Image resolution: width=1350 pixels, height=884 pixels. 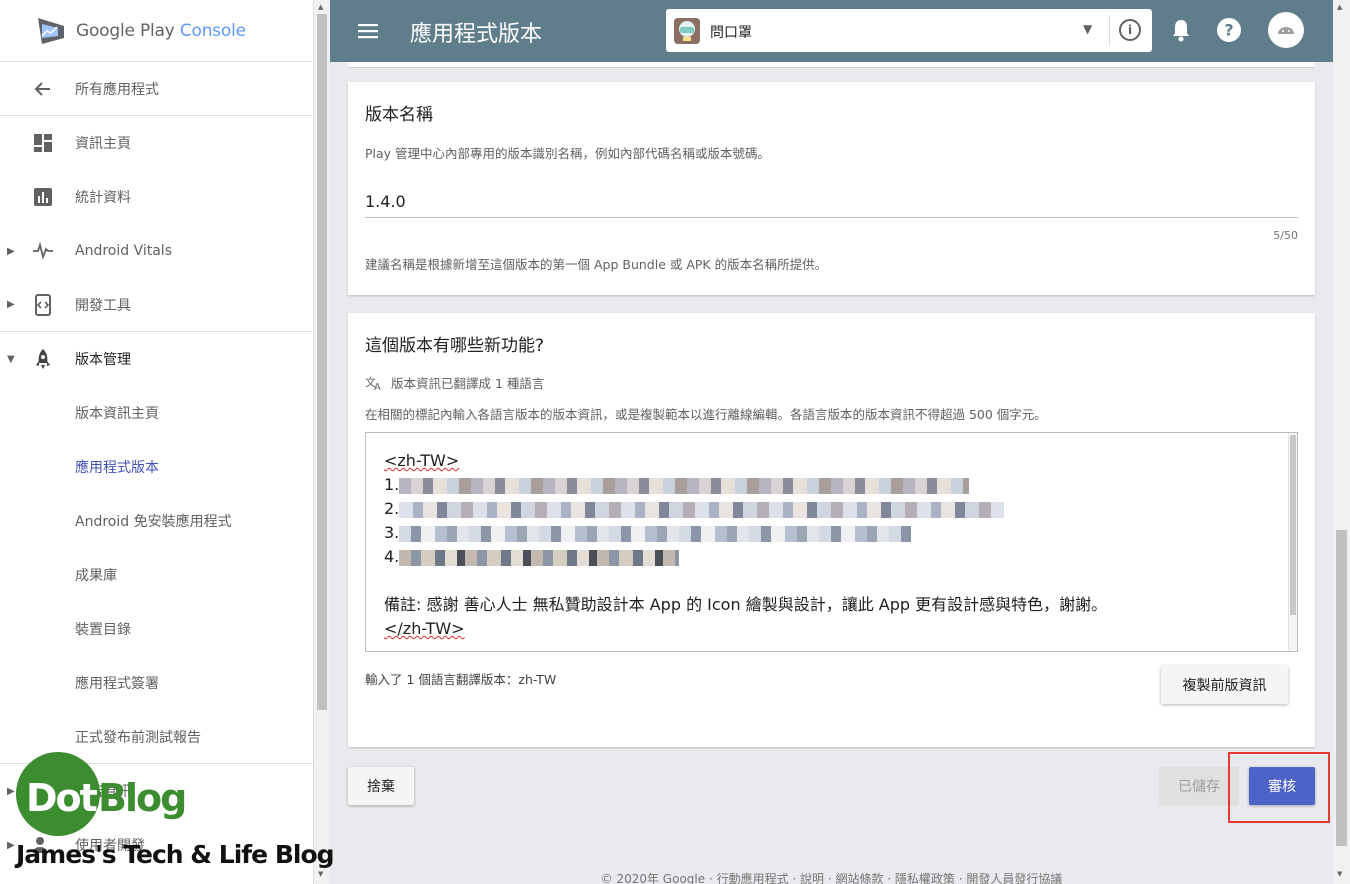 What do you see at coordinates (1339, 874) in the screenshot?
I see `scroll-down-icon: ▼` at bounding box center [1339, 874].